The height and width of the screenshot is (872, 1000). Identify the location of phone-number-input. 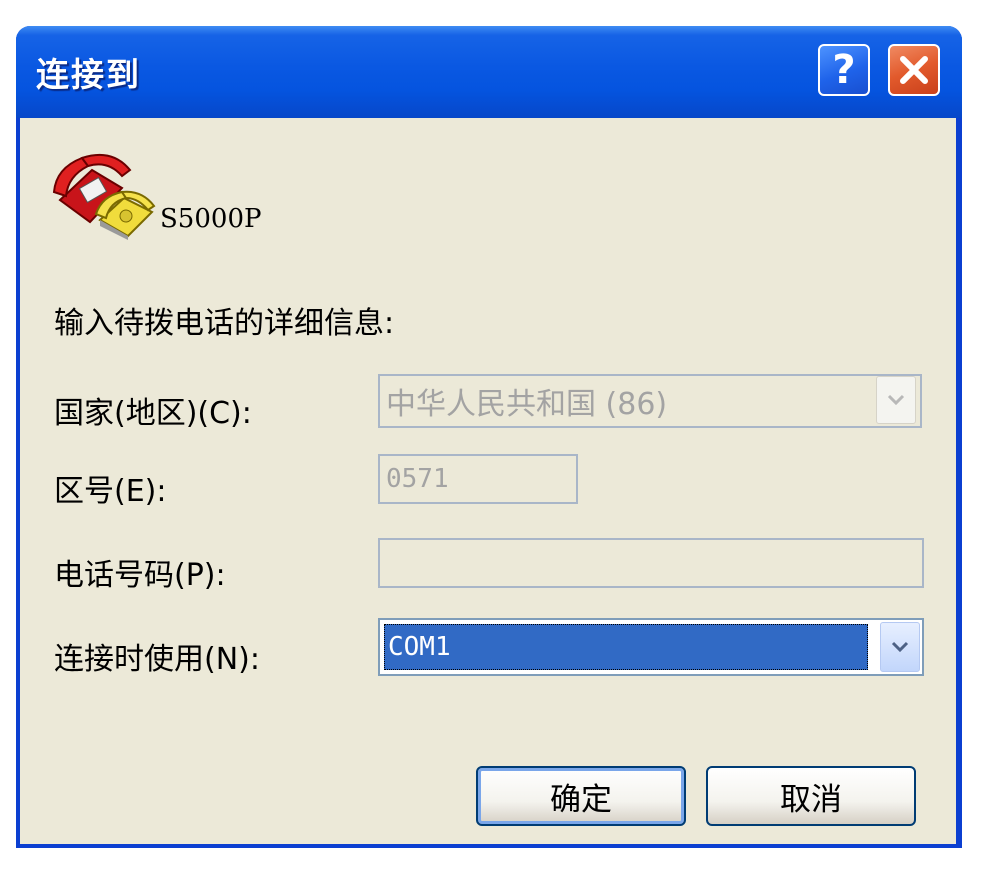
(651, 563).